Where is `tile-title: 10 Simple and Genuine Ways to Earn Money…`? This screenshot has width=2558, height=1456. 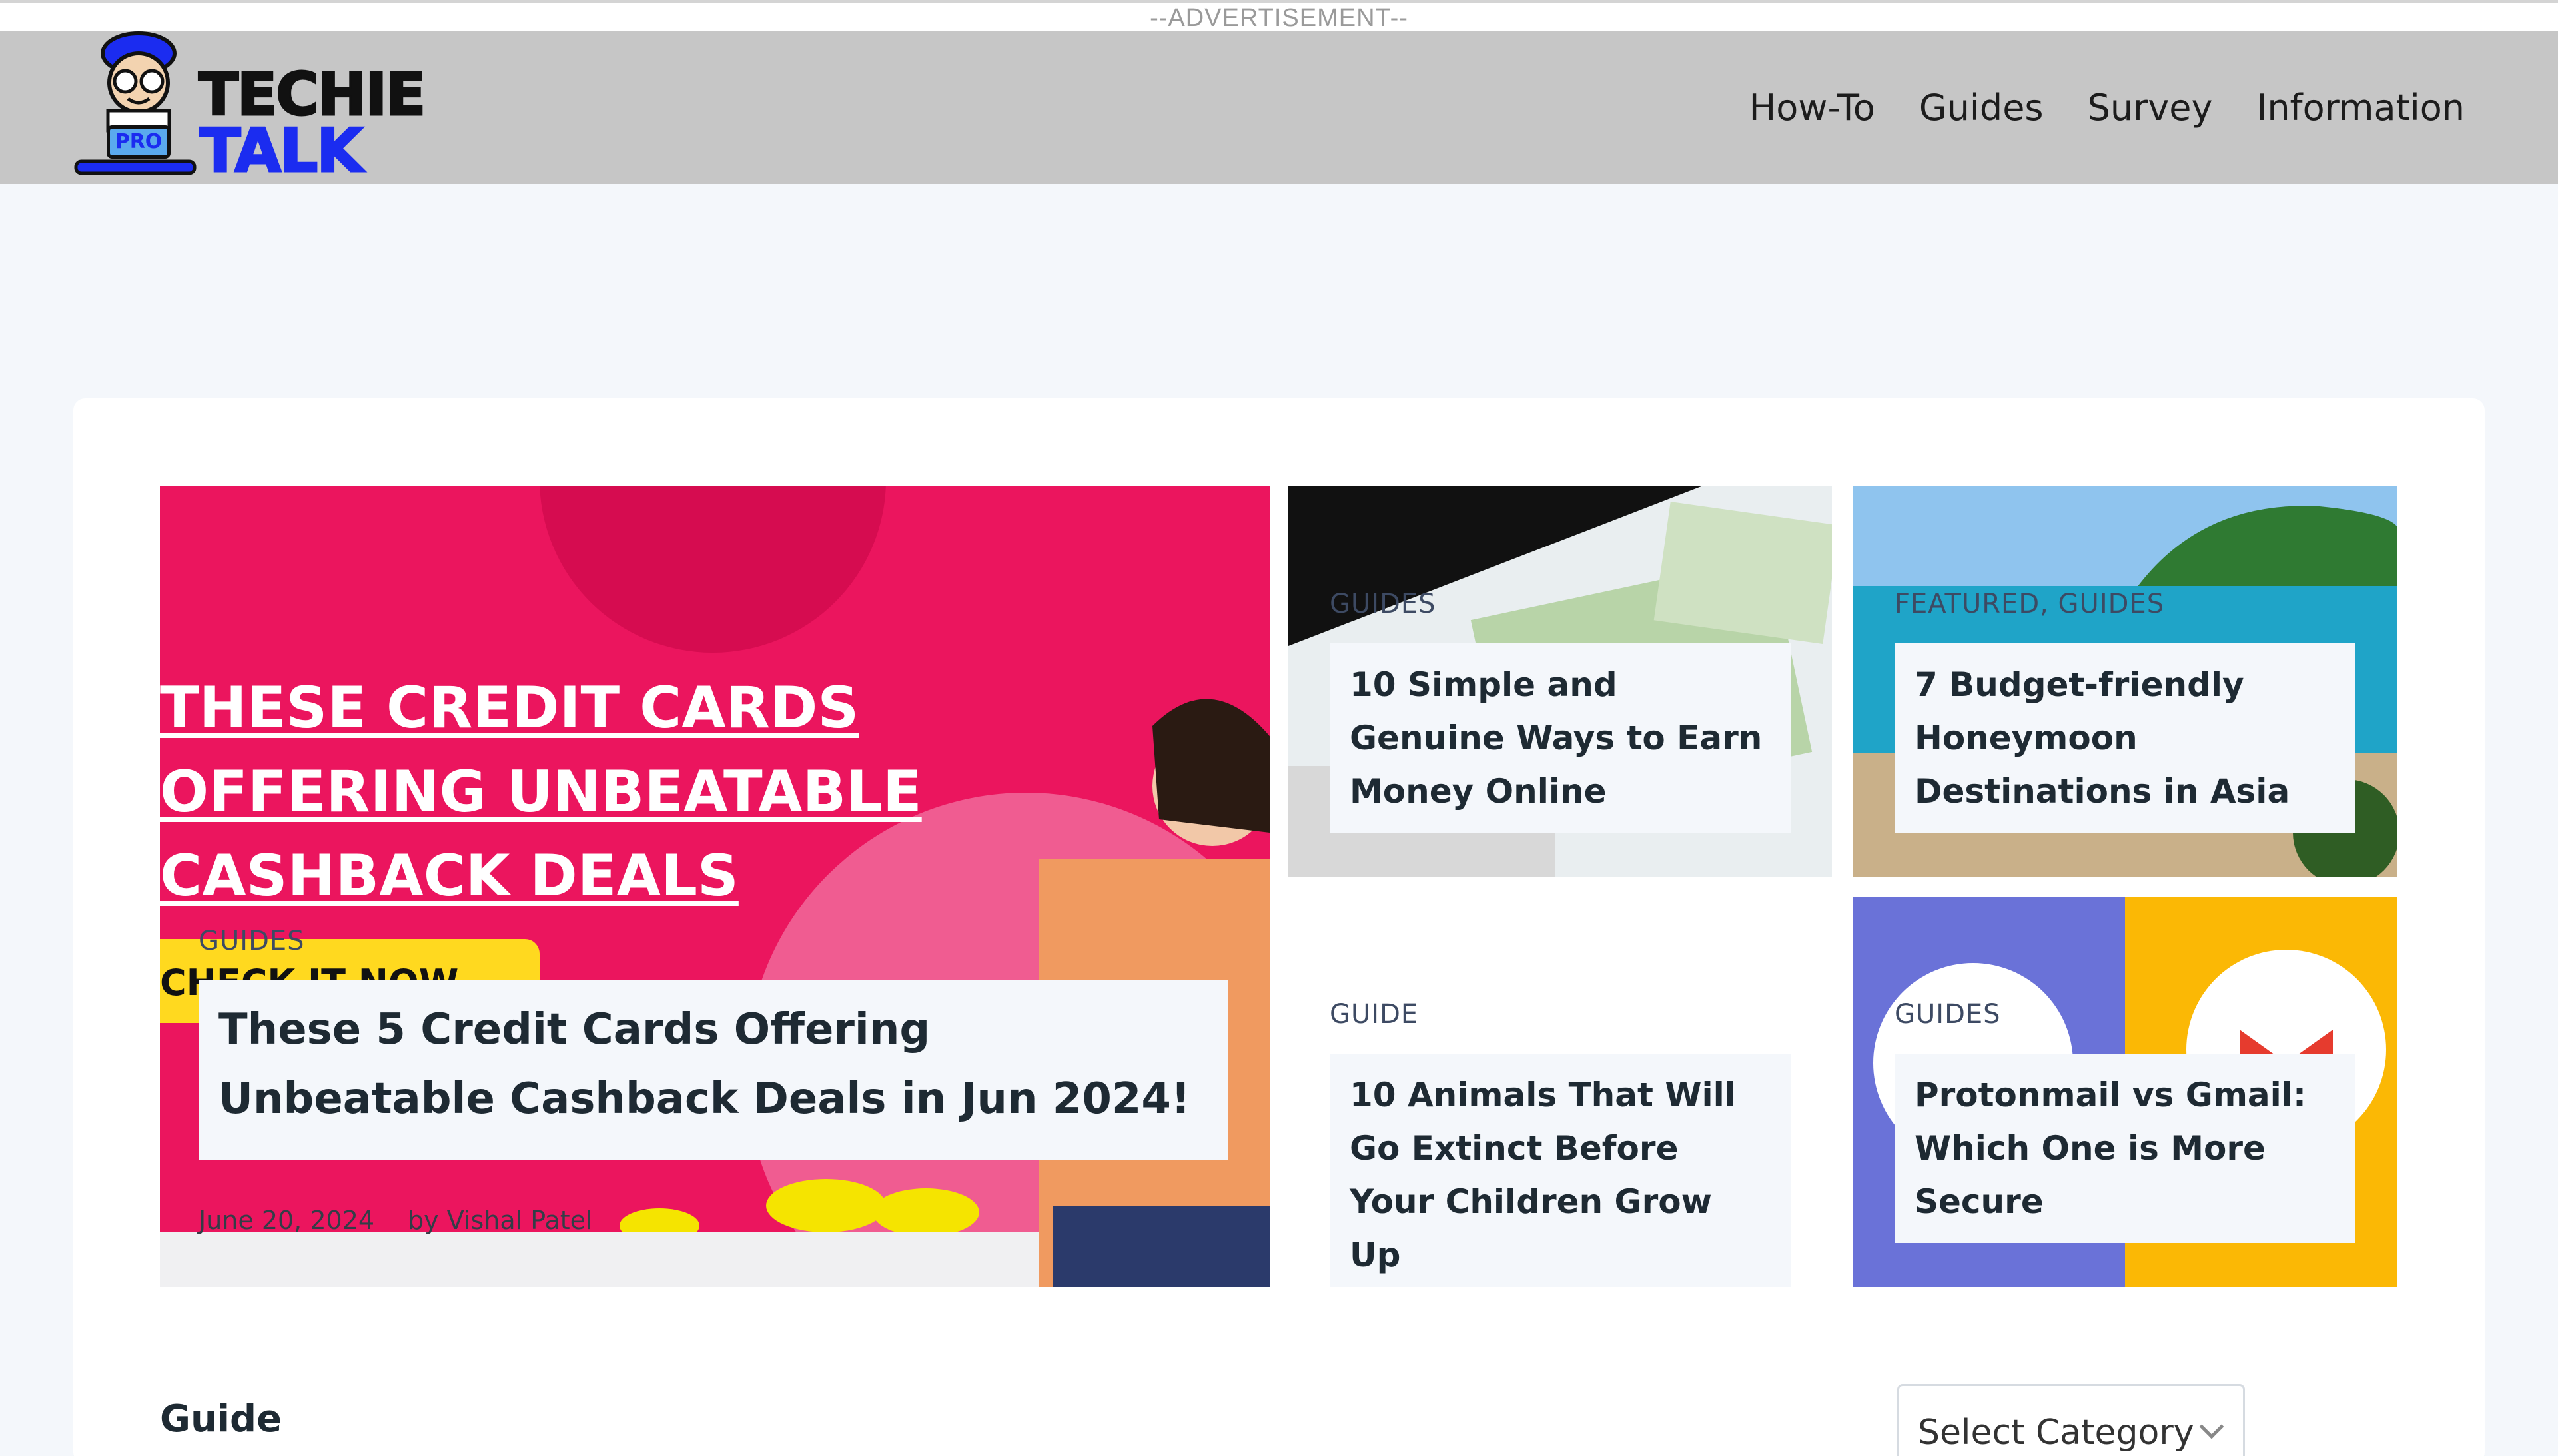 tile-title: 10 Simple and Genuine Ways to Earn Money… is located at coordinates (1556, 738).